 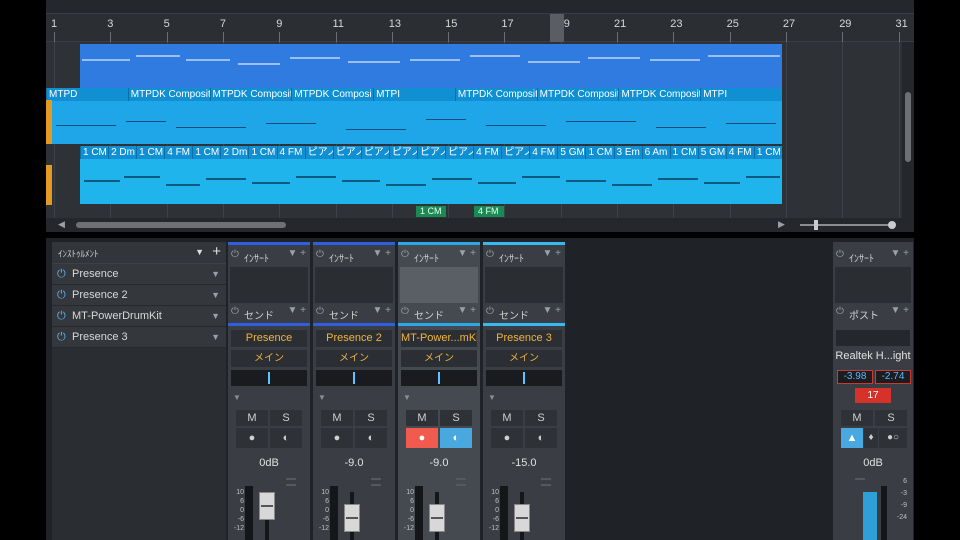 I want to click on peak-left: -3.98, so click(x=855, y=377).